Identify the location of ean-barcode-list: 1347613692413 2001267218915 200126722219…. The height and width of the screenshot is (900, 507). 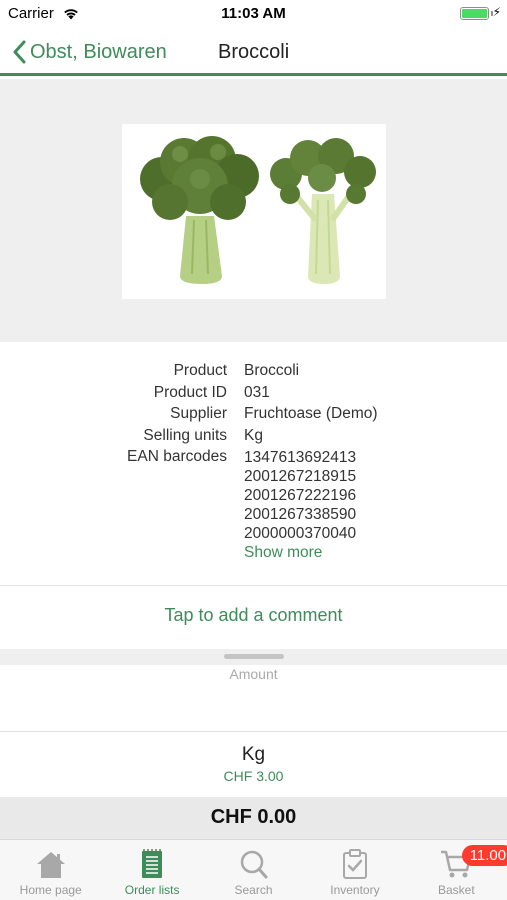
(300, 505).